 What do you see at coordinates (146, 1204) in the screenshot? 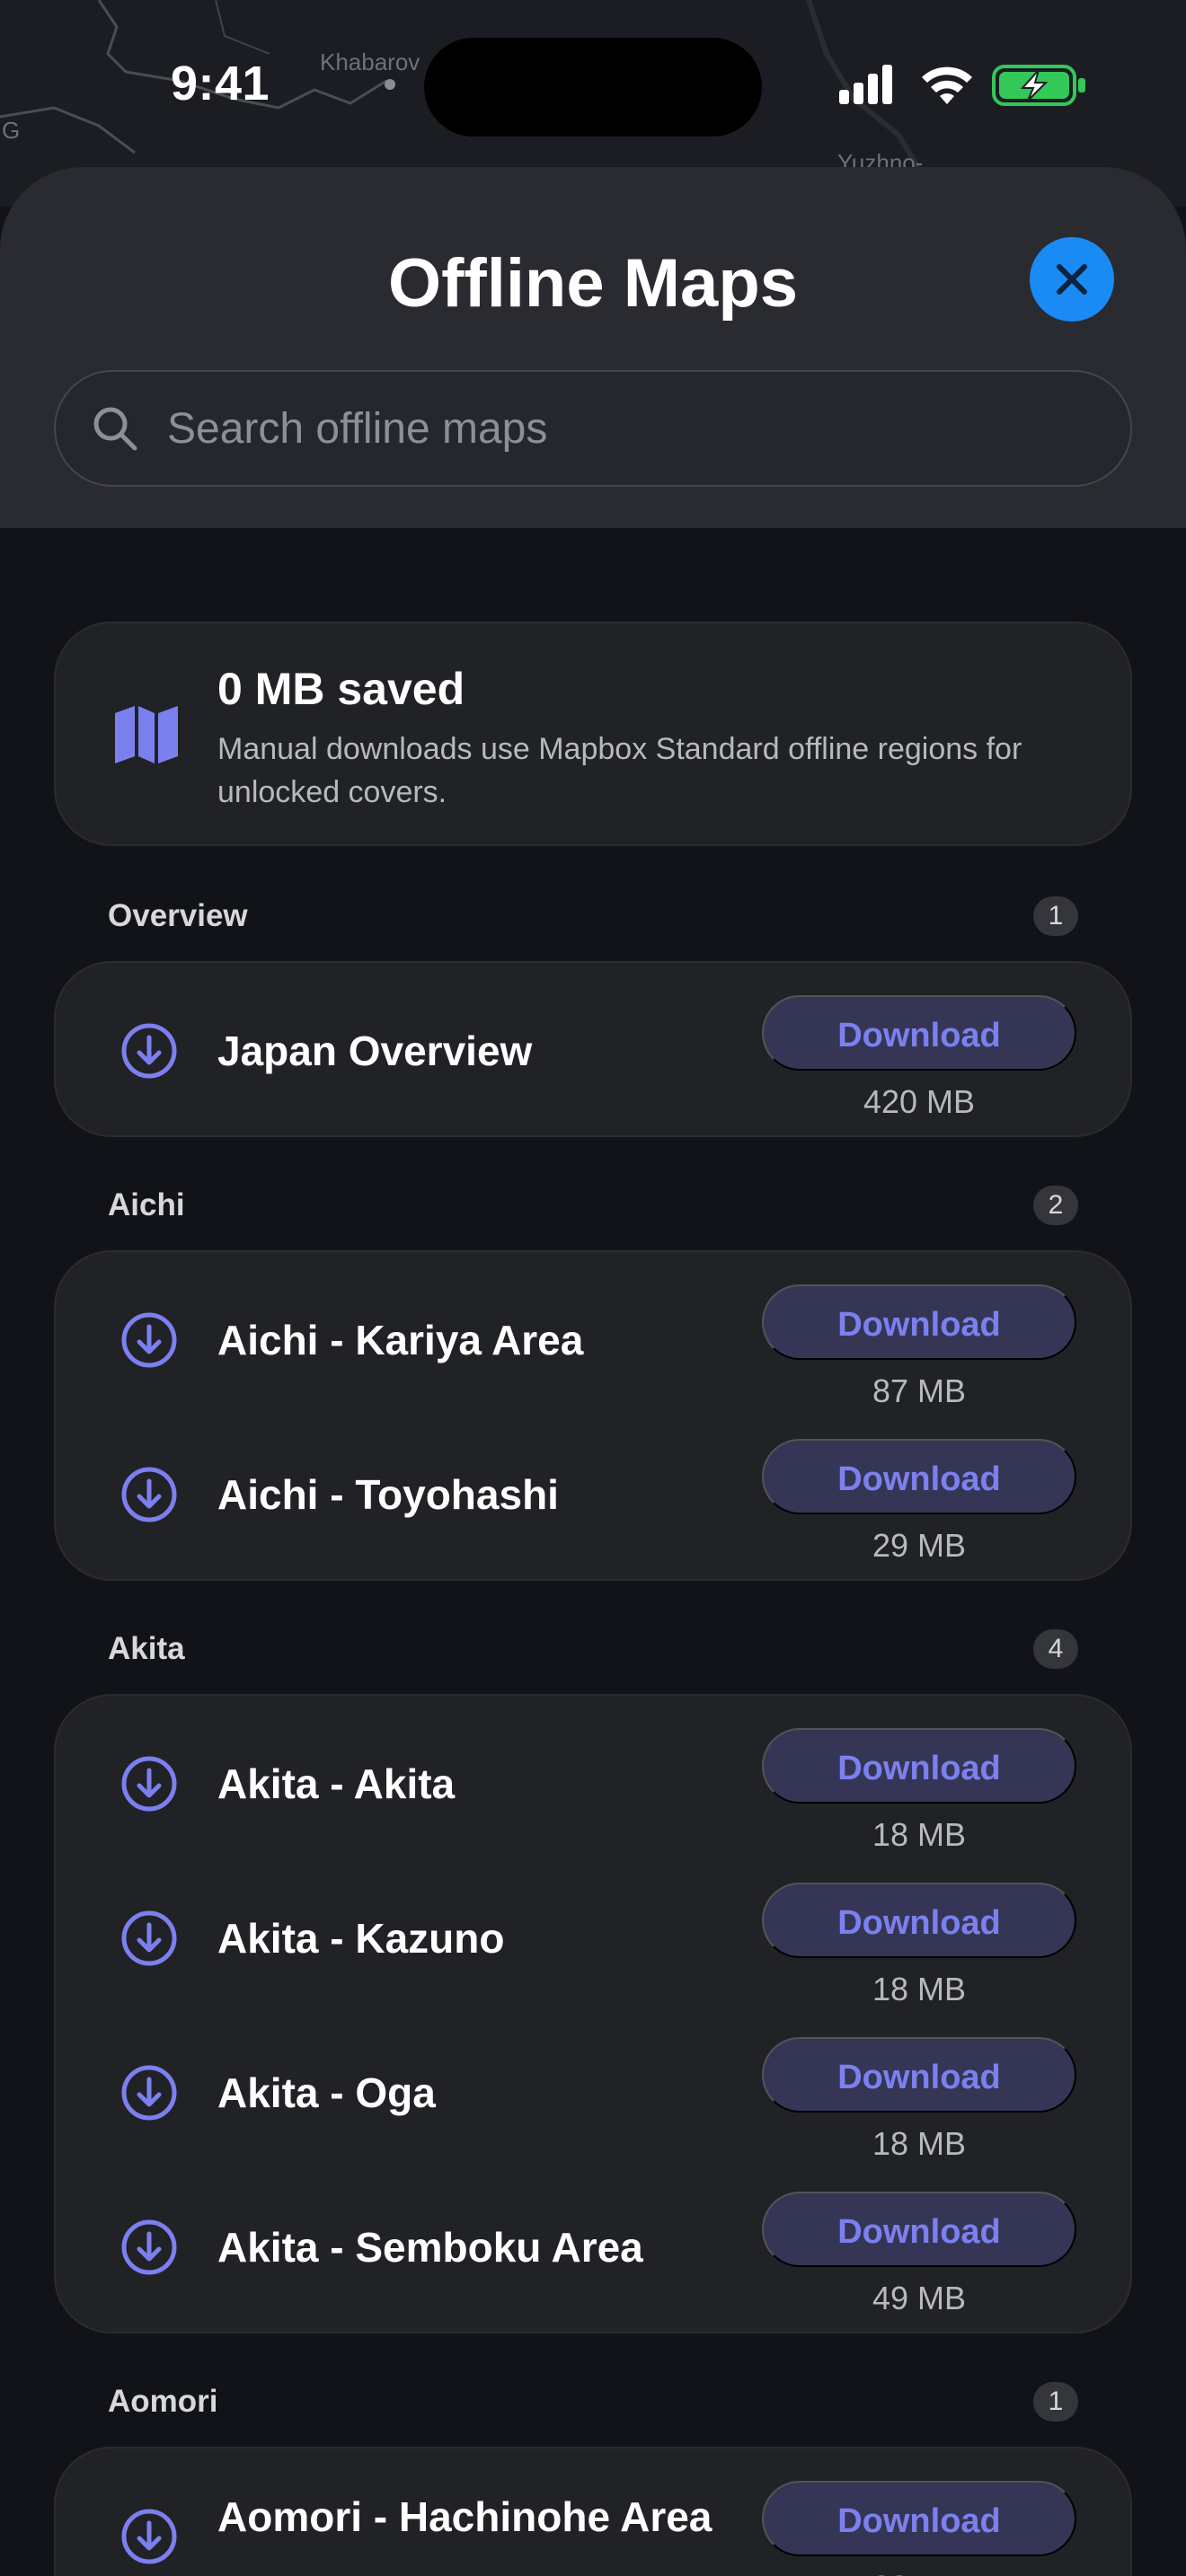
I see `section-title: Aichi` at bounding box center [146, 1204].